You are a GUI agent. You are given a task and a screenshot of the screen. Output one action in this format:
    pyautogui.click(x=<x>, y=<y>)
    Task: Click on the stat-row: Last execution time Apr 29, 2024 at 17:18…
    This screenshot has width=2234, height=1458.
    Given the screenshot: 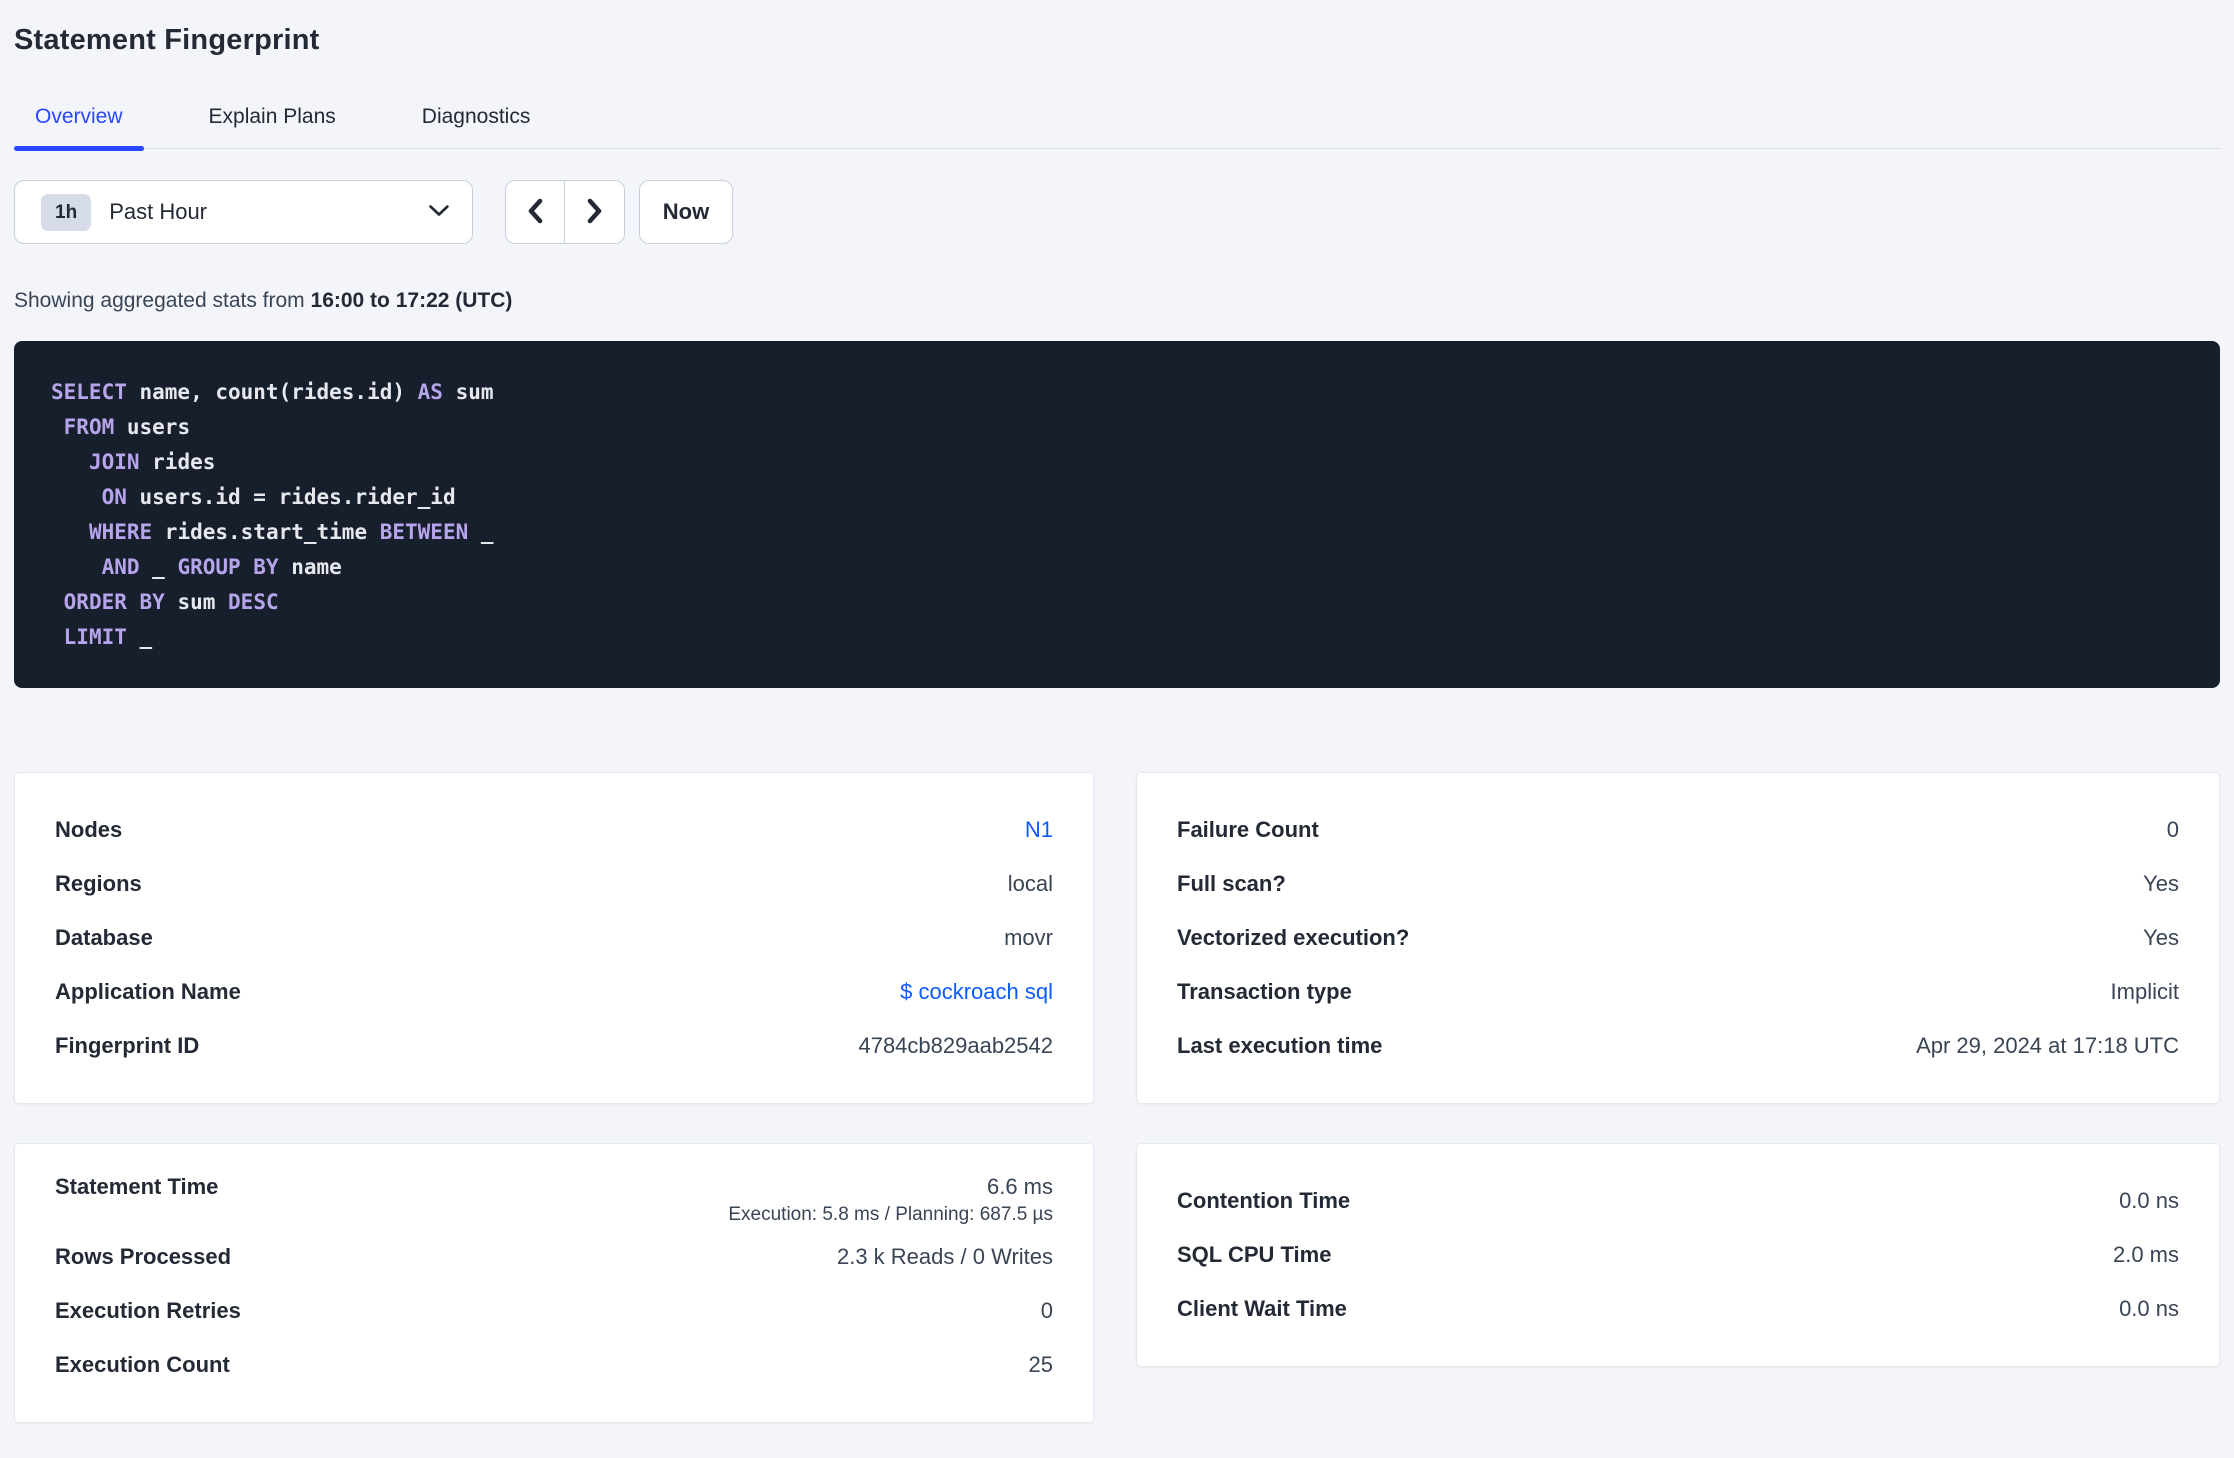 What is the action you would take?
    pyautogui.click(x=1678, y=1046)
    